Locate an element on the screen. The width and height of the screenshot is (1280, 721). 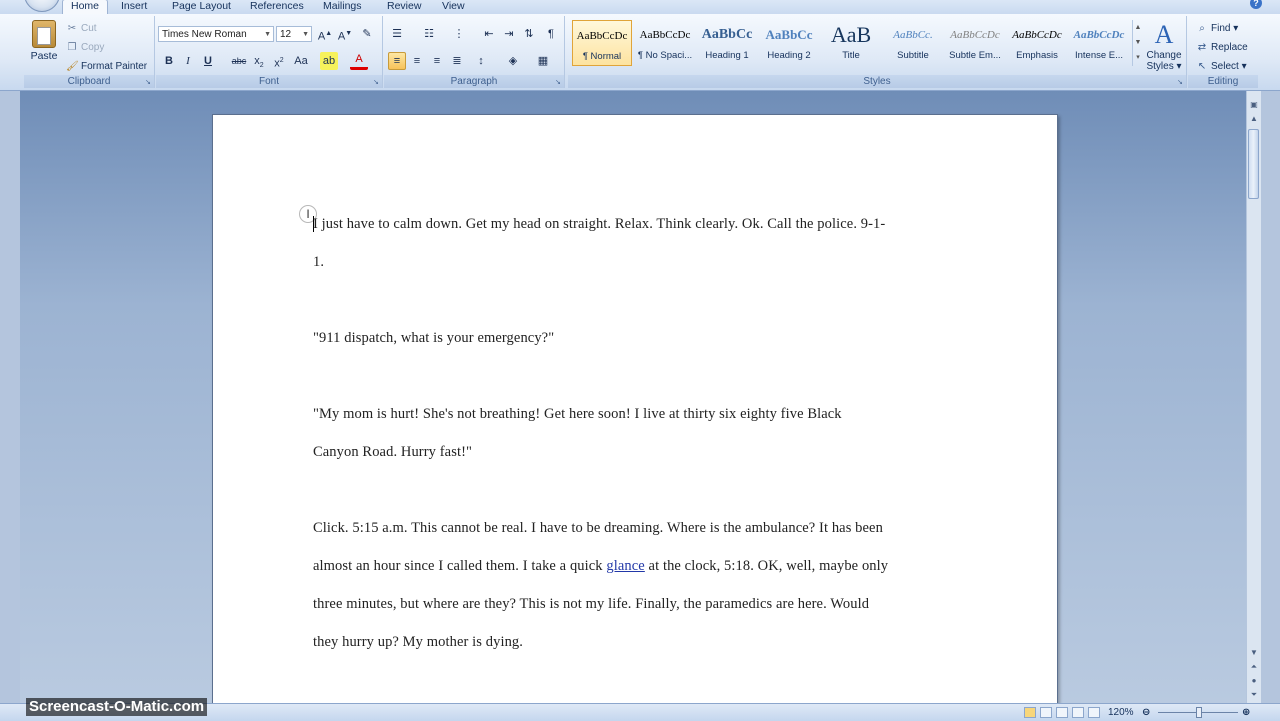
copy-icon: ❐ is located at coordinates (72, 47).